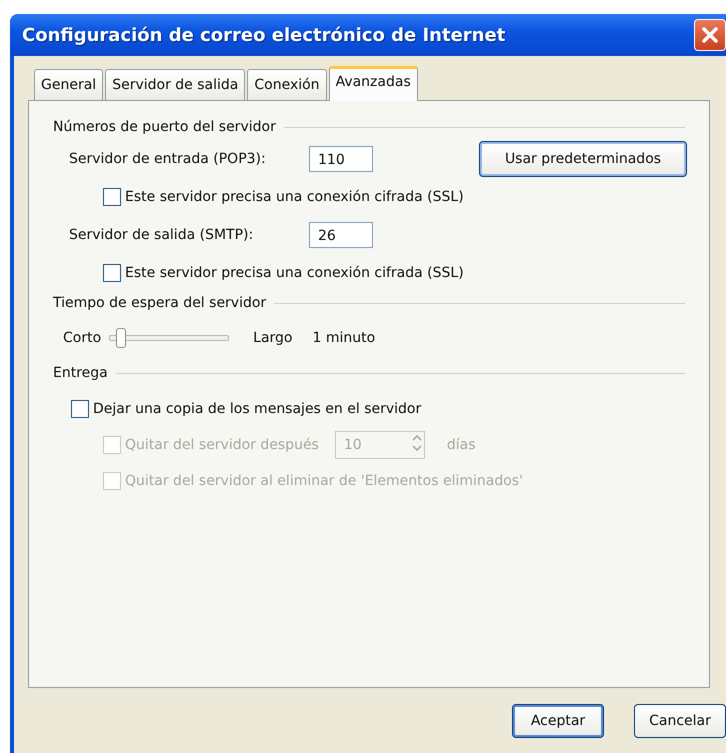 The height and width of the screenshot is (753, 726). I want to click on group-heading: Números de puerto del servidor, so click(164, 127).